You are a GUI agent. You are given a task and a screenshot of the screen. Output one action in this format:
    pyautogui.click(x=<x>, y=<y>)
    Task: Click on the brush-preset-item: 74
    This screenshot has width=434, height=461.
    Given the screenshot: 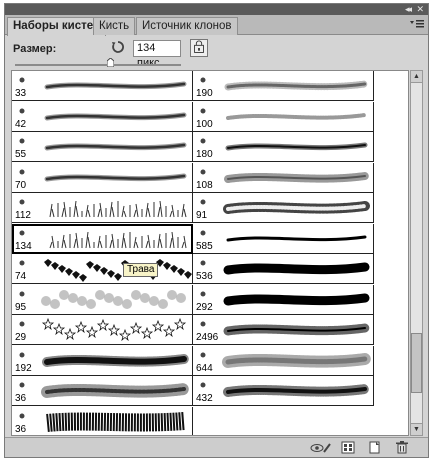 What is the action you would take?
    pyautogui.click(x=102, y=269)
    